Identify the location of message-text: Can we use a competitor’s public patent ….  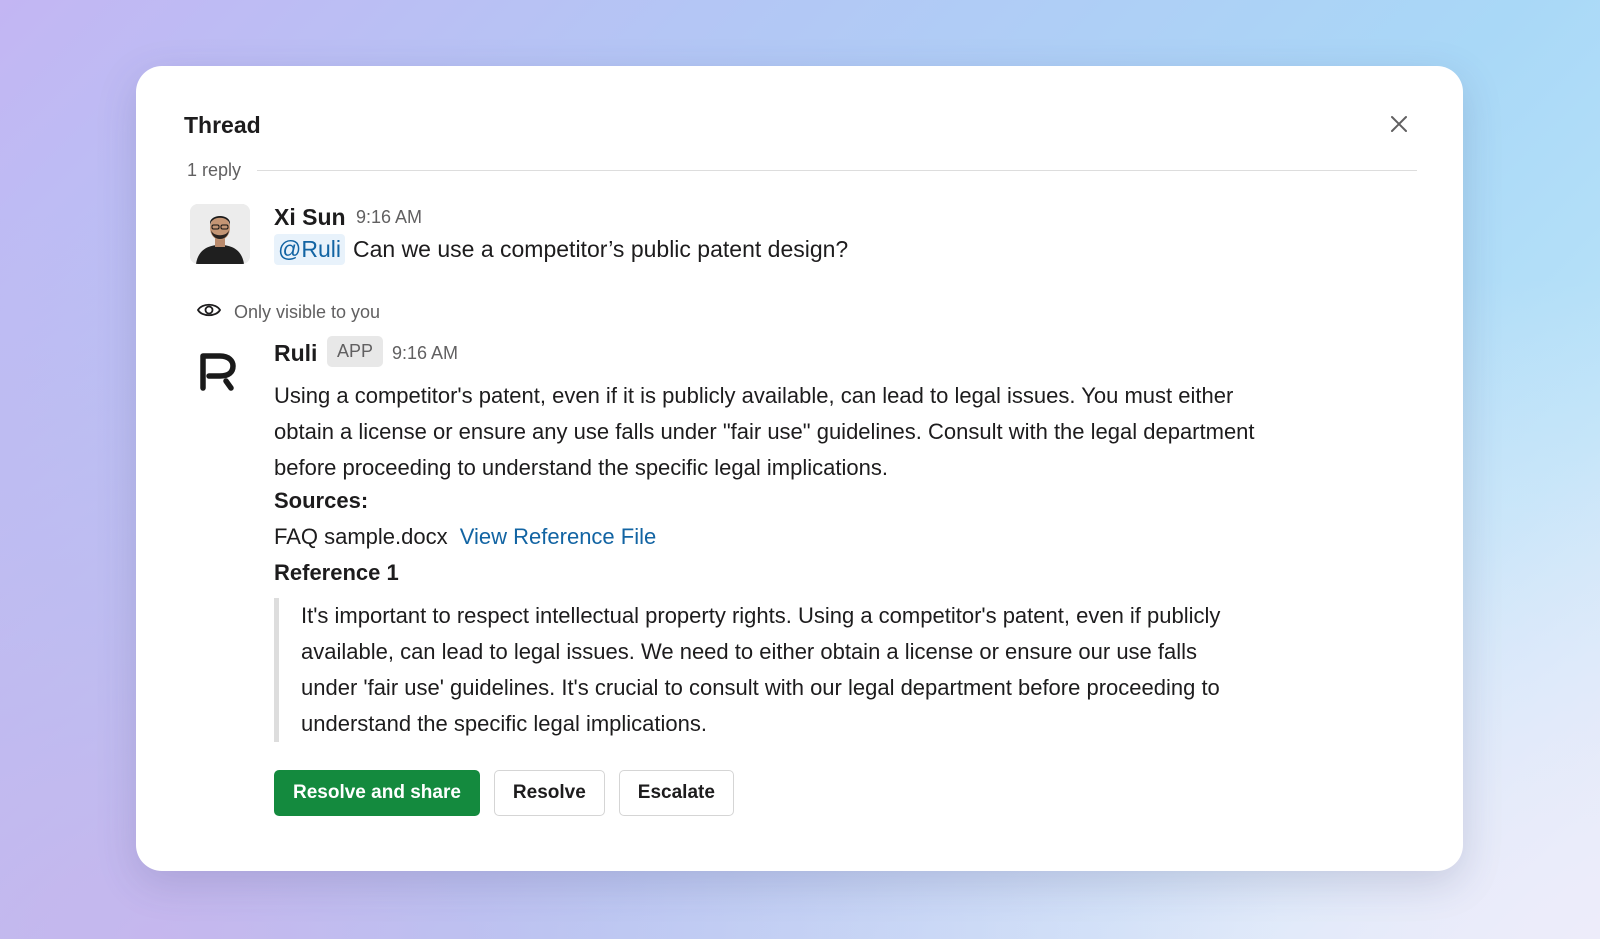
(600, 249).